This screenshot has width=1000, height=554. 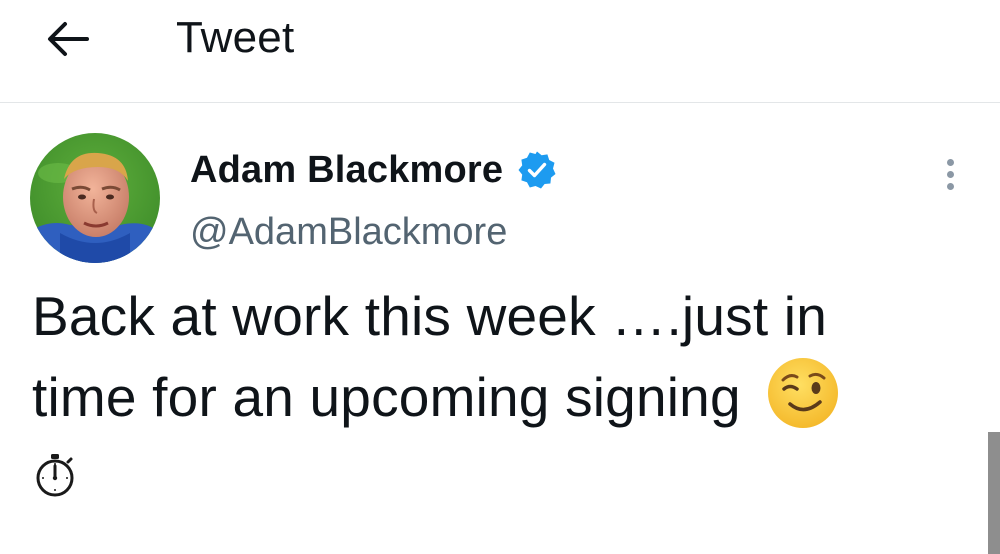 I want to click on avatar, so click(x=95, y=198).